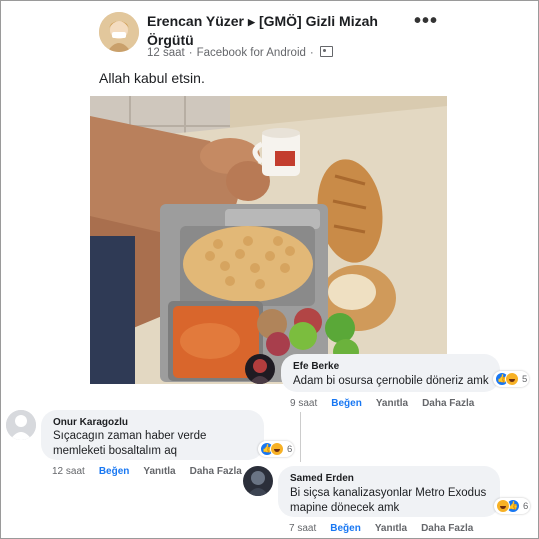 The width and height of the screenshot is (539, 539). What do you see at coordinates (300, 437) in the screenshot?
I see `thread-divider` at bounding box center [300, 437].